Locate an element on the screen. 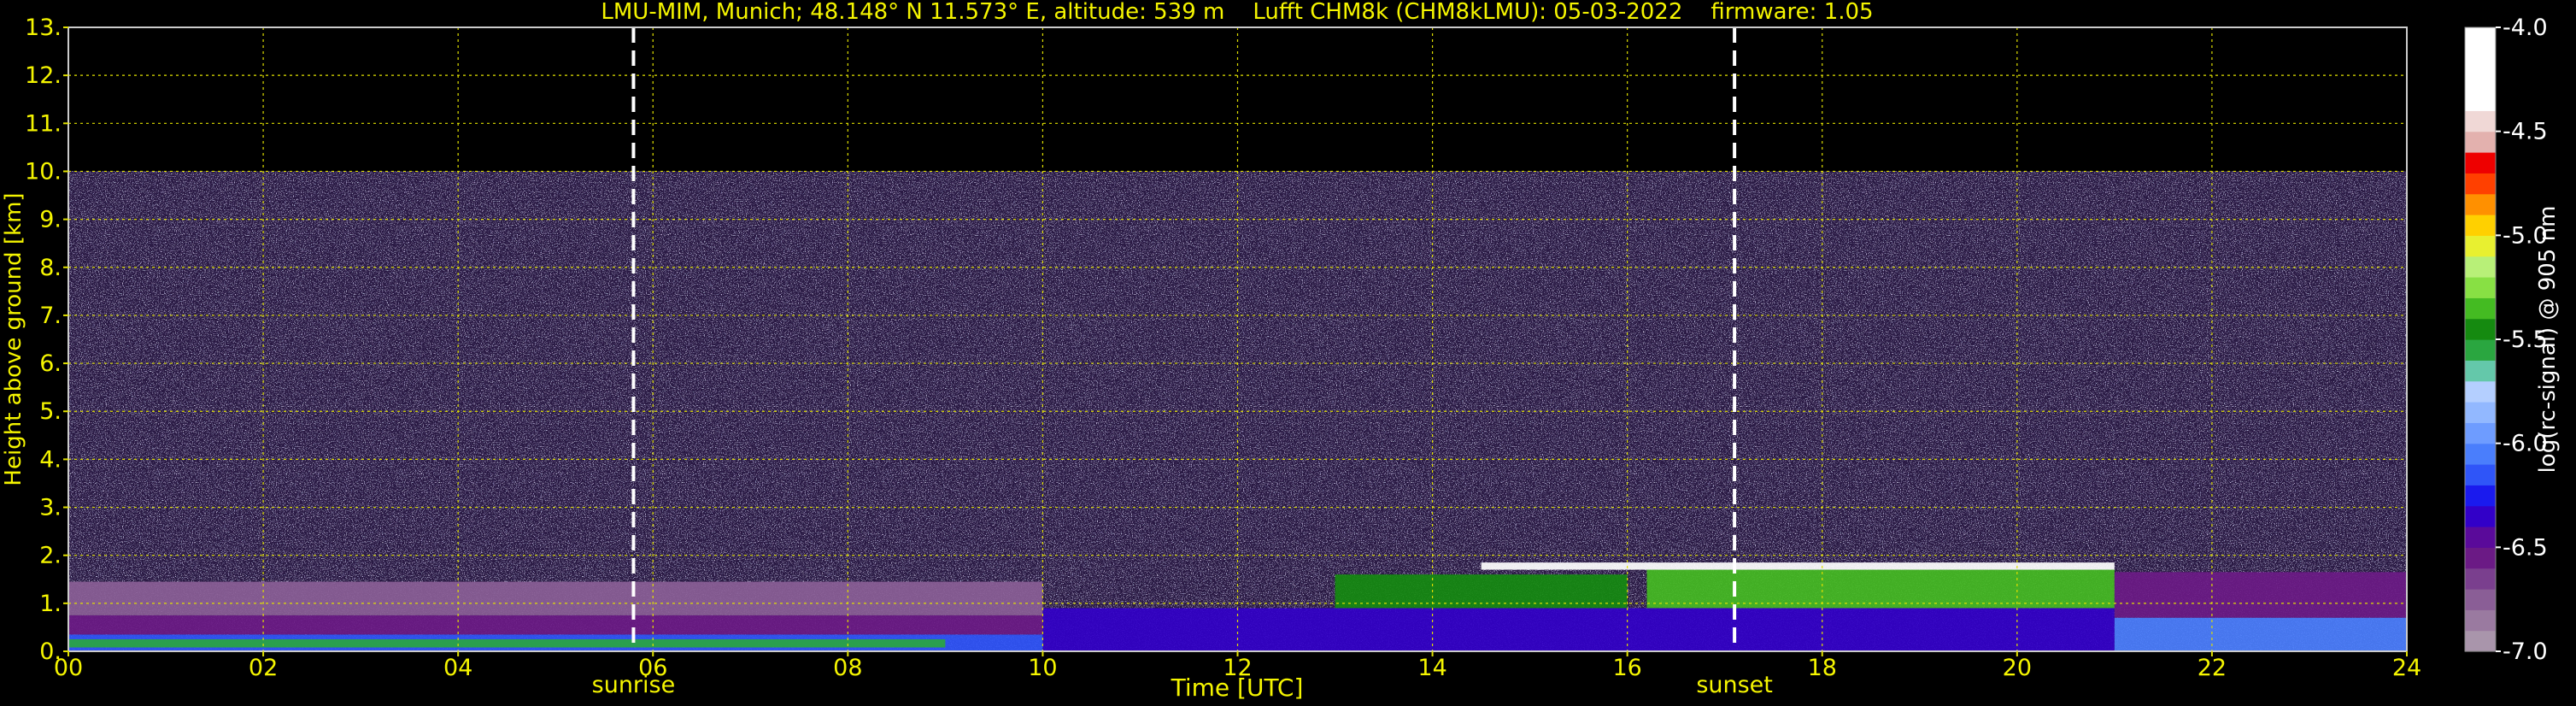 The width and height of the screenshot is (2576, 706). y-tick-label: 0. is located at coordinates (50, 651).